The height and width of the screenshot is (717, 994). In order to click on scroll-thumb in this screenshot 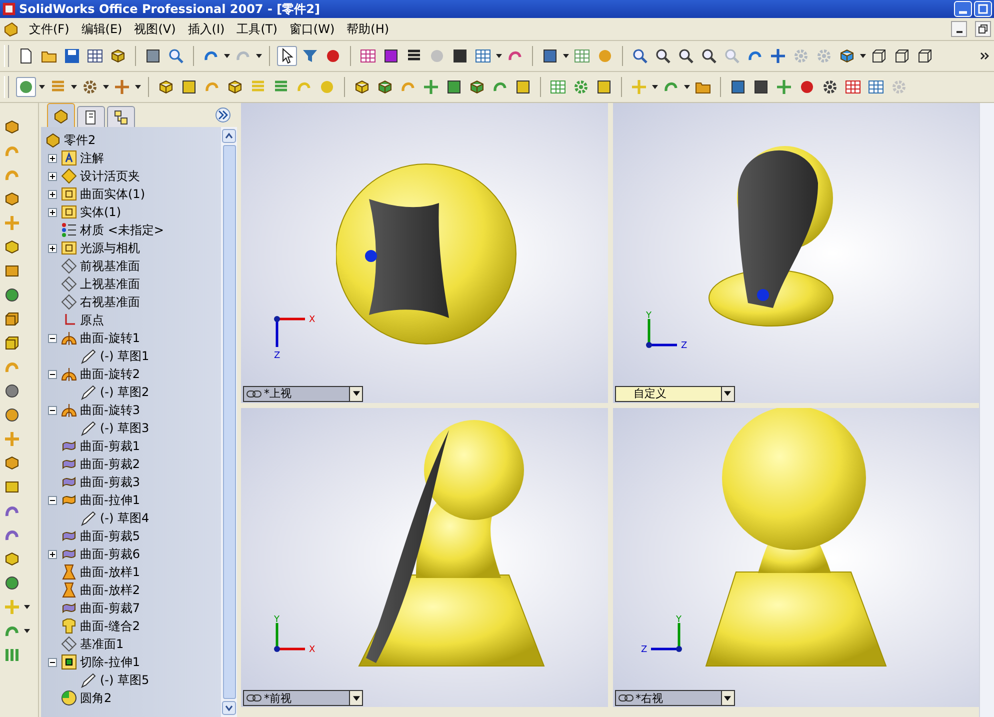, I will do `click(229, 422)`.